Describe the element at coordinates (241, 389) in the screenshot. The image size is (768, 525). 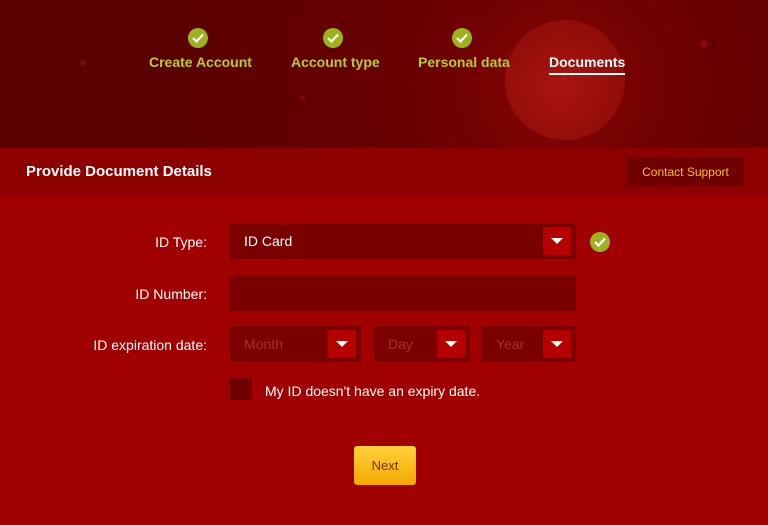
I see `no-expiry-checkbox` at that location.